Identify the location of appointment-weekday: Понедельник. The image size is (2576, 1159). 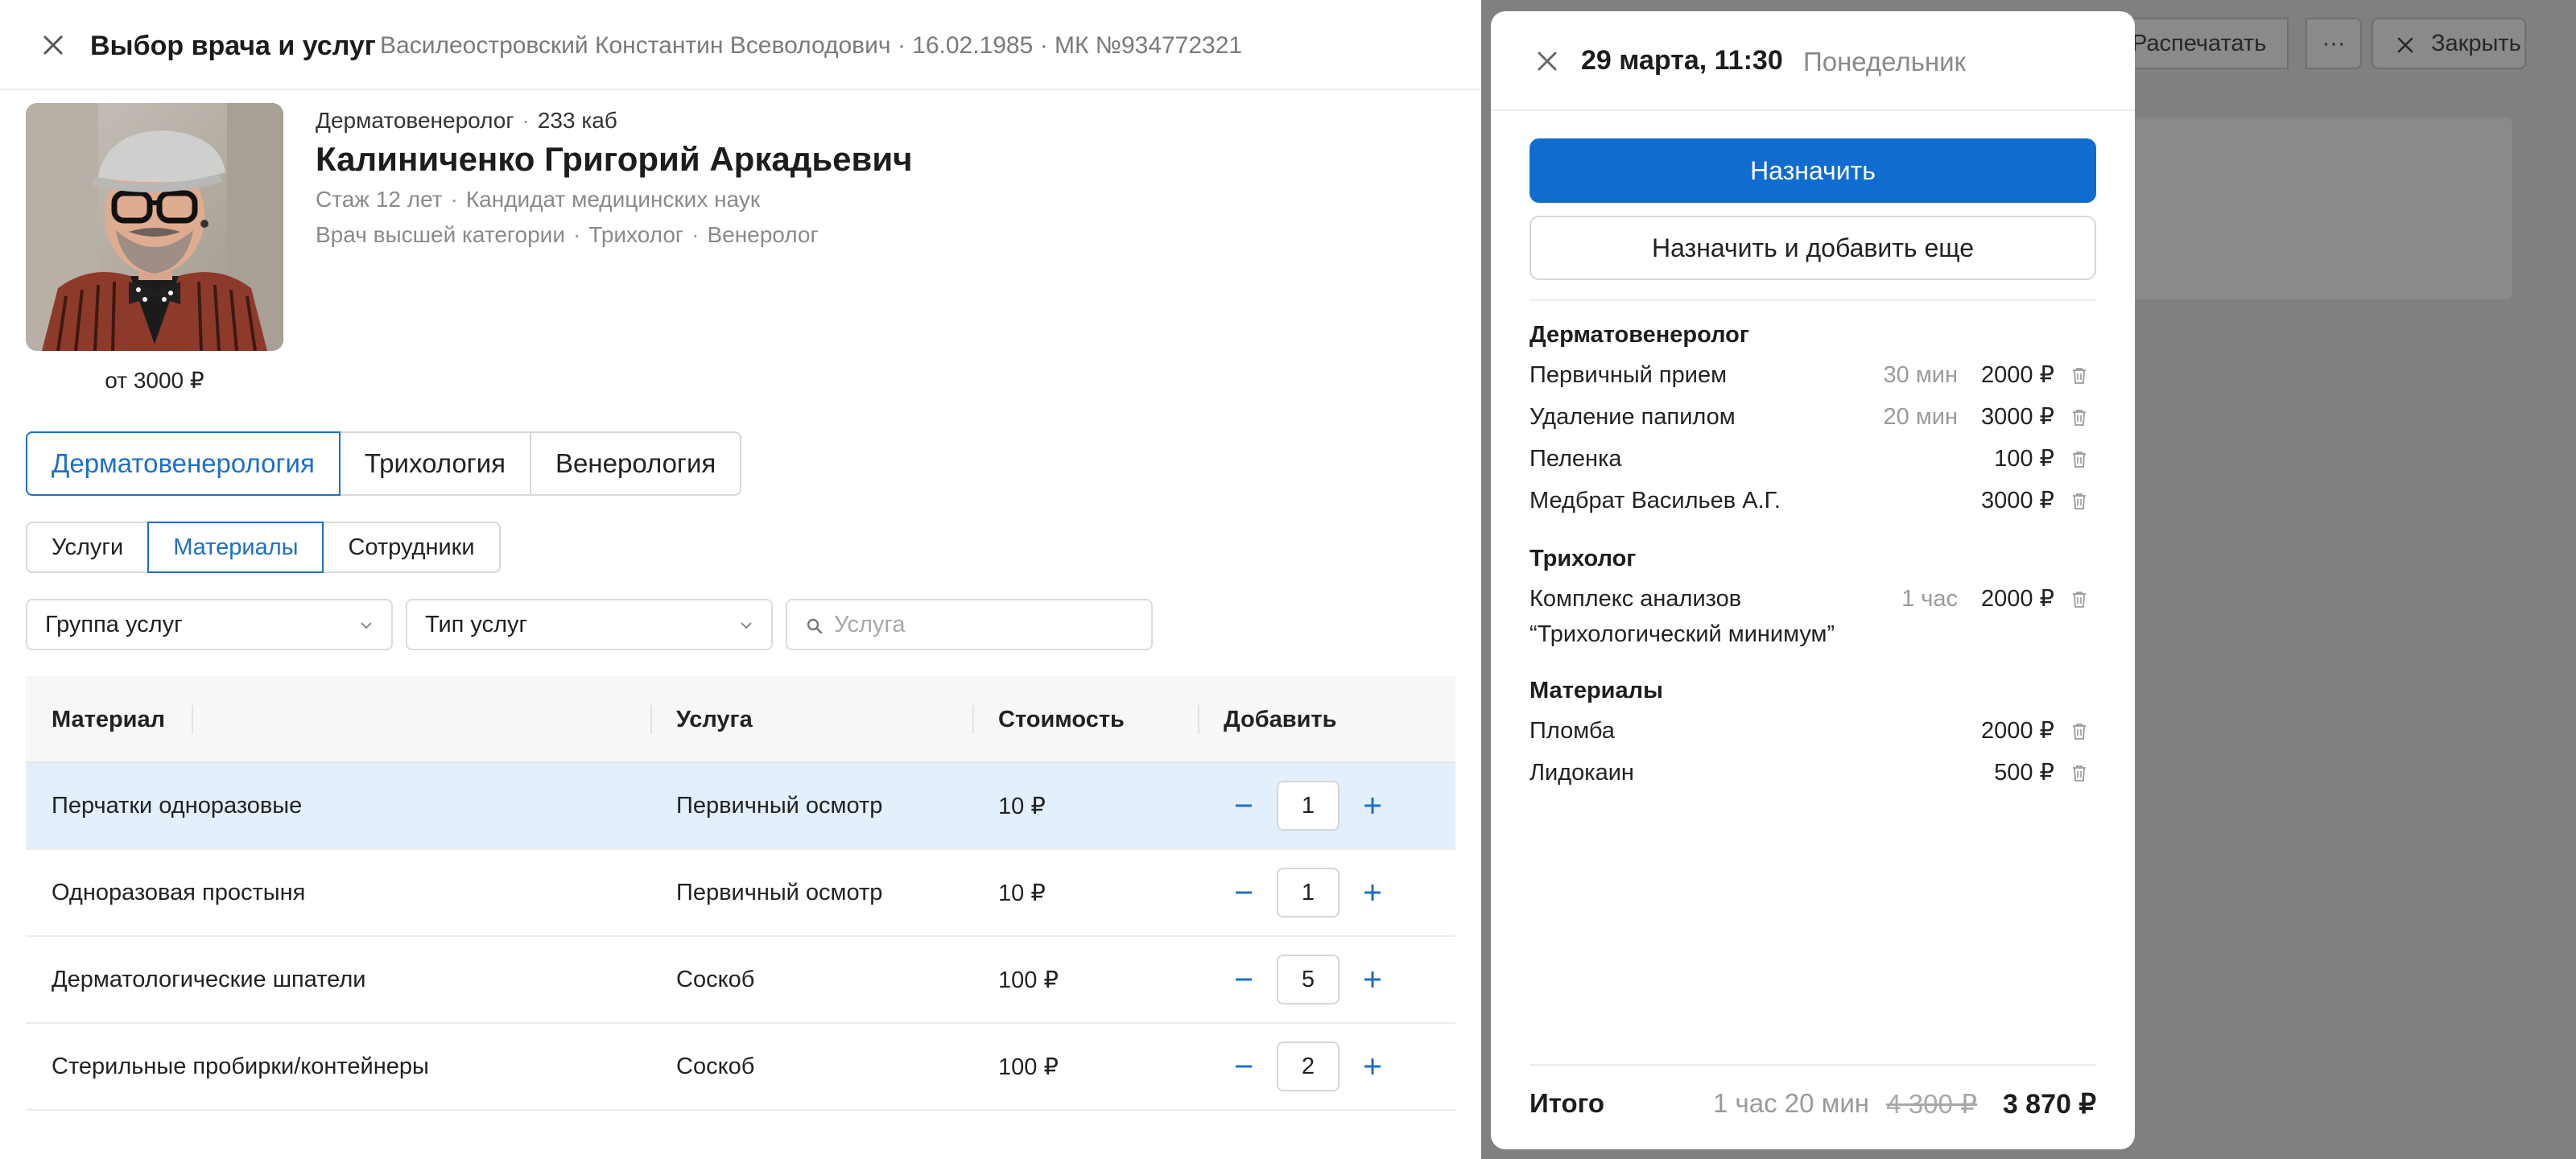
(1884, 61).